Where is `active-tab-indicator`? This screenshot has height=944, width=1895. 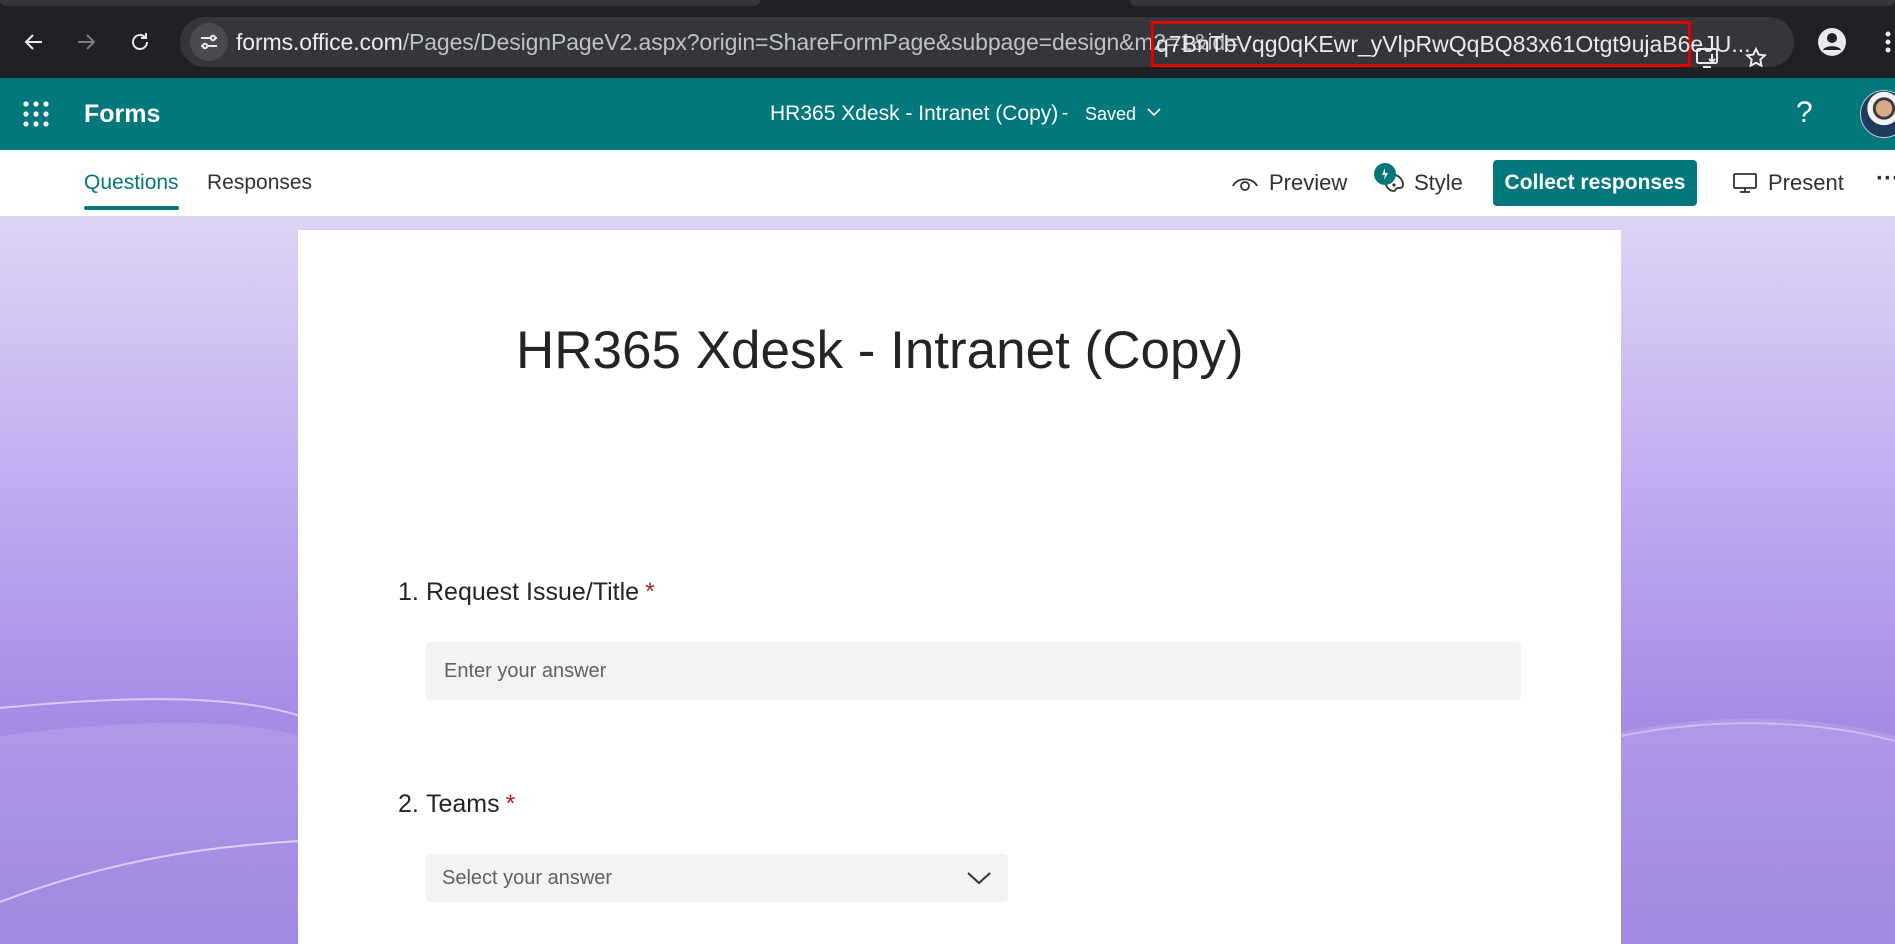
active-tab-indicator is located at coordinates (131, 208).